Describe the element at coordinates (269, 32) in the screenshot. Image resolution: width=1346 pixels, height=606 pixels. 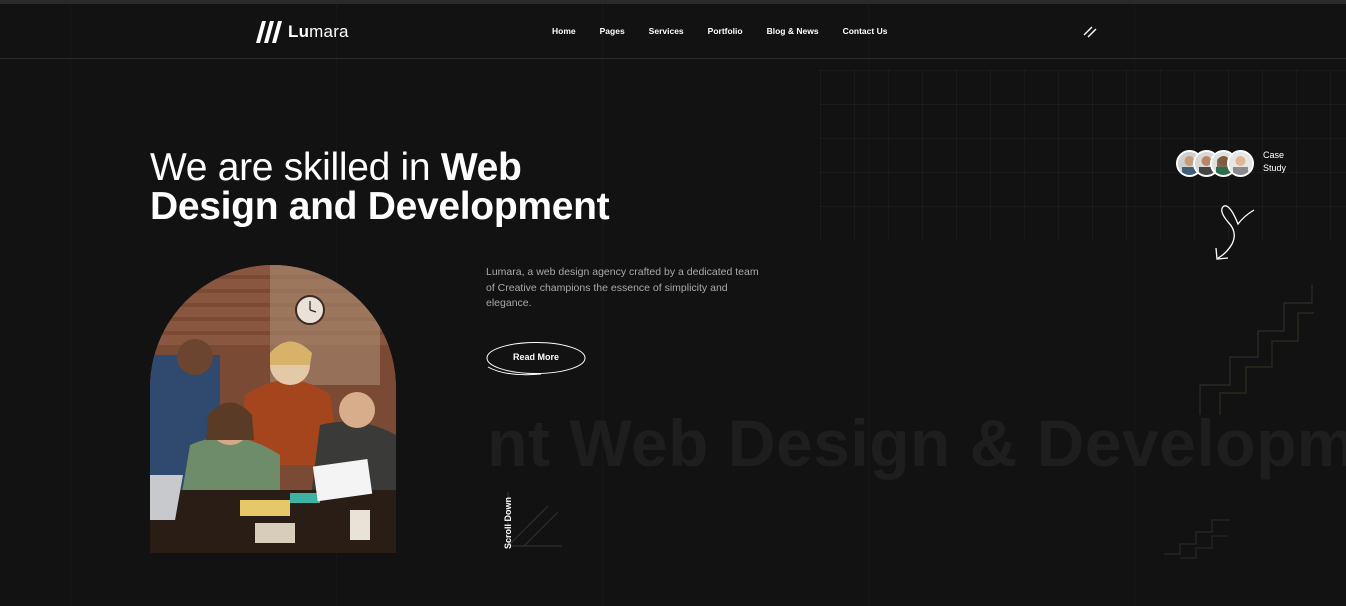
I see `logo-slashes-icon` at that location.